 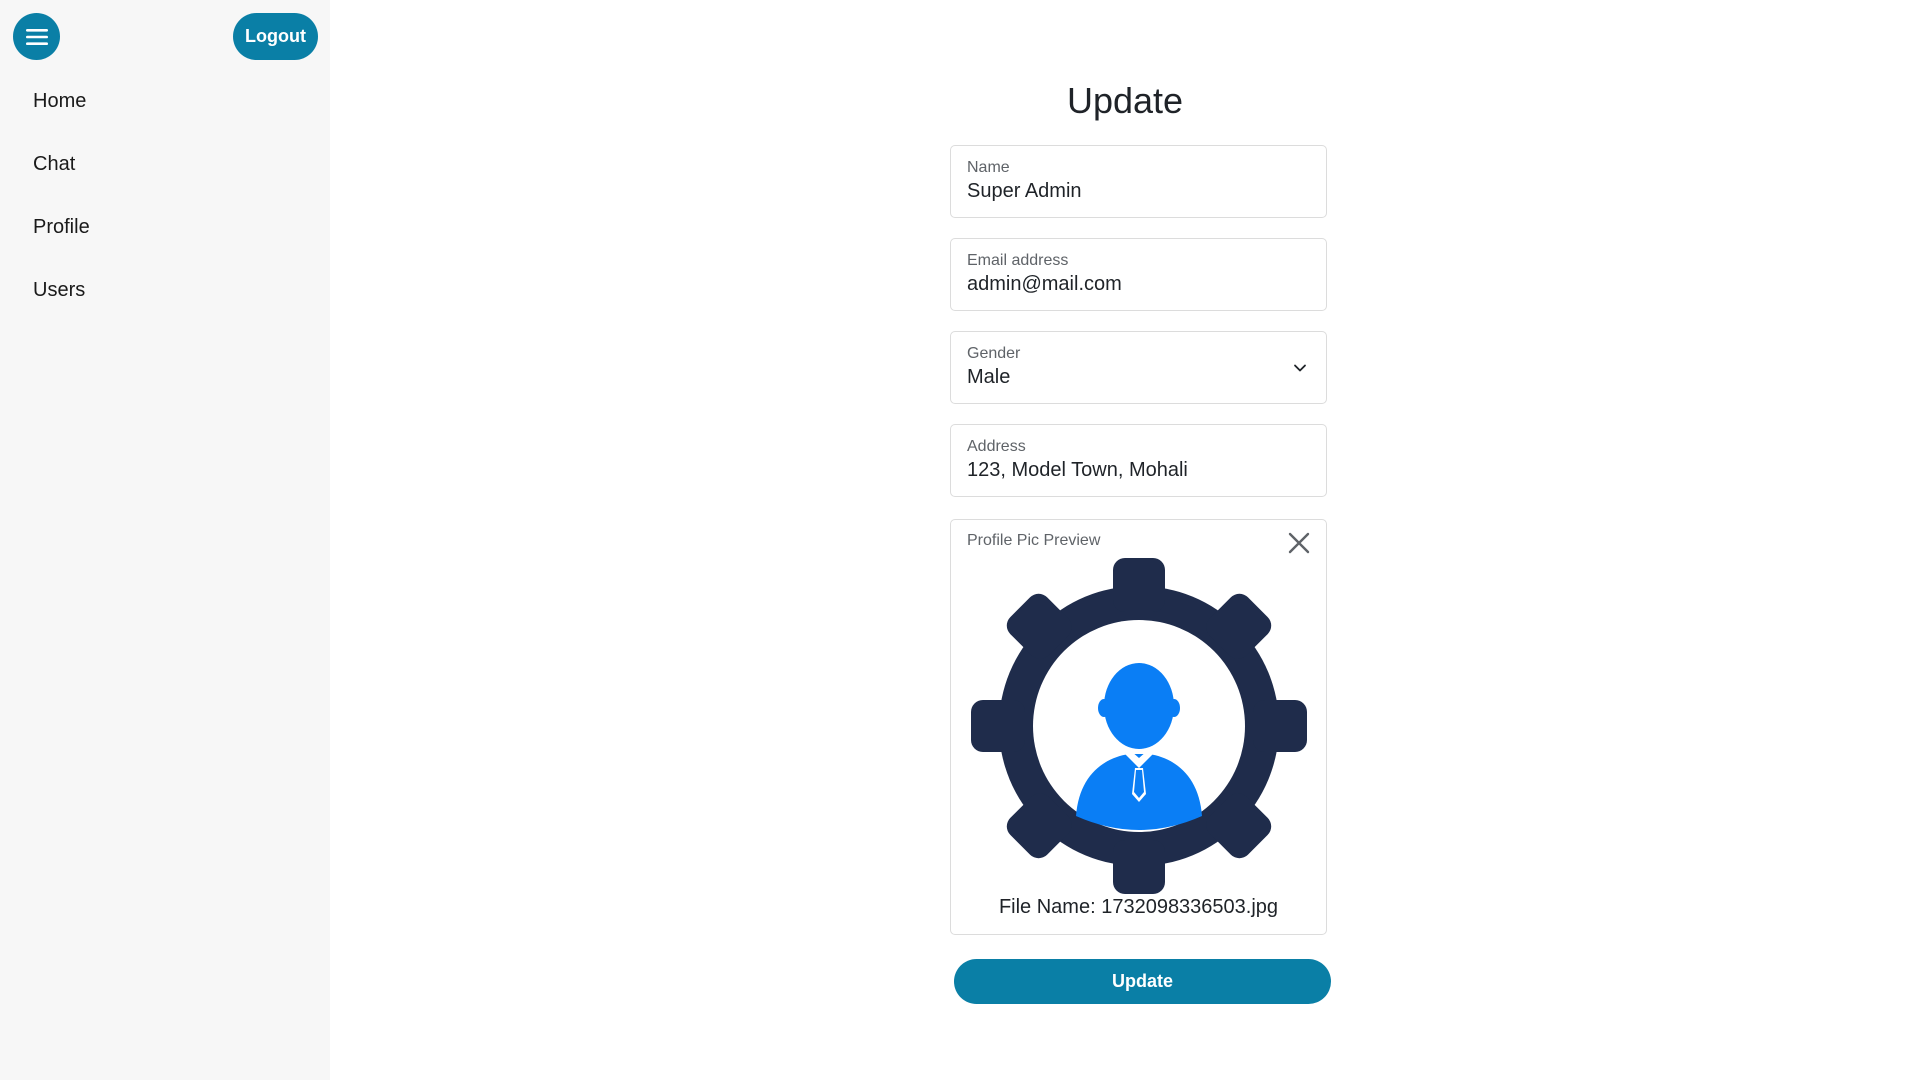 I want to click on address-label: Address, so click(x=996, y=446).